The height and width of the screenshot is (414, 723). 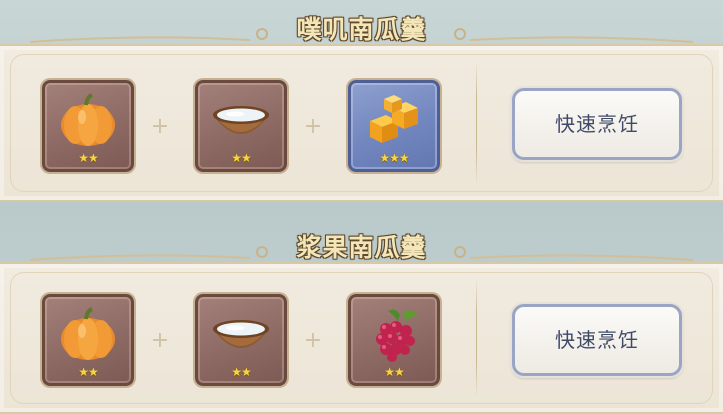 I want to click on ingredient-slot-raspberry: ★★, so click(x=394, y=340).